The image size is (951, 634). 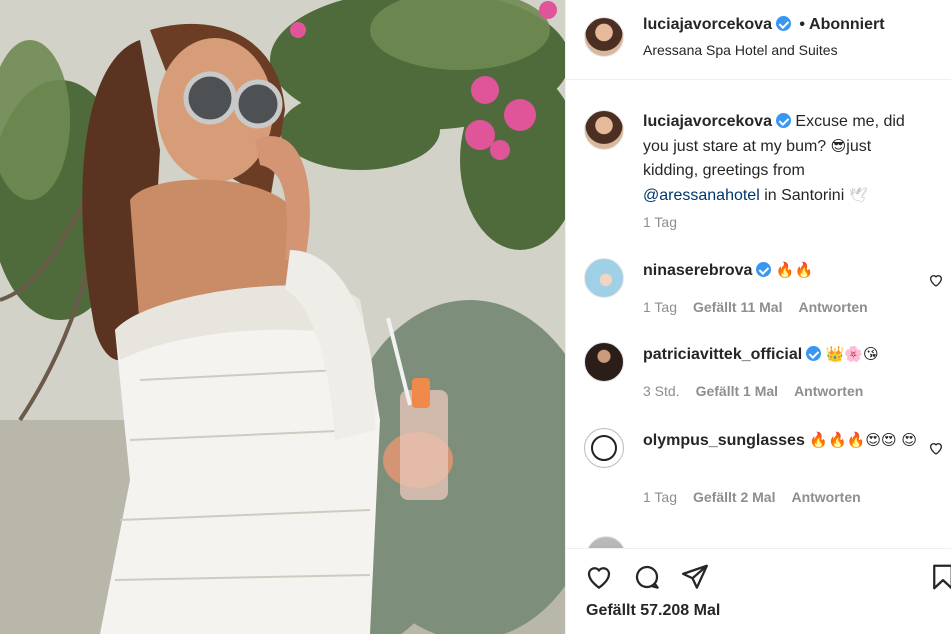 What do you see at coordinates (724, 440) in the screenshot?
I see `comment-username: olympus_sunglasses` at bounding box center [724, 440].